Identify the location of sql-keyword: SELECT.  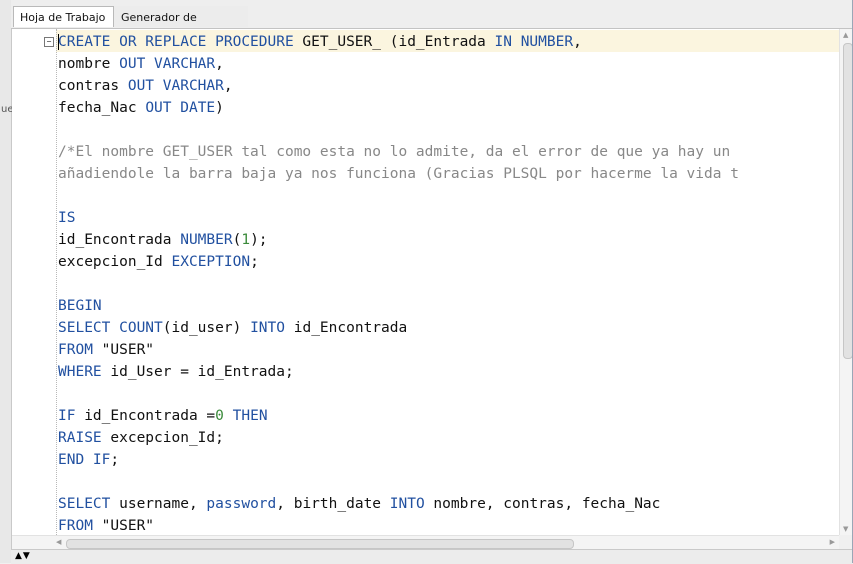
(84, 504).